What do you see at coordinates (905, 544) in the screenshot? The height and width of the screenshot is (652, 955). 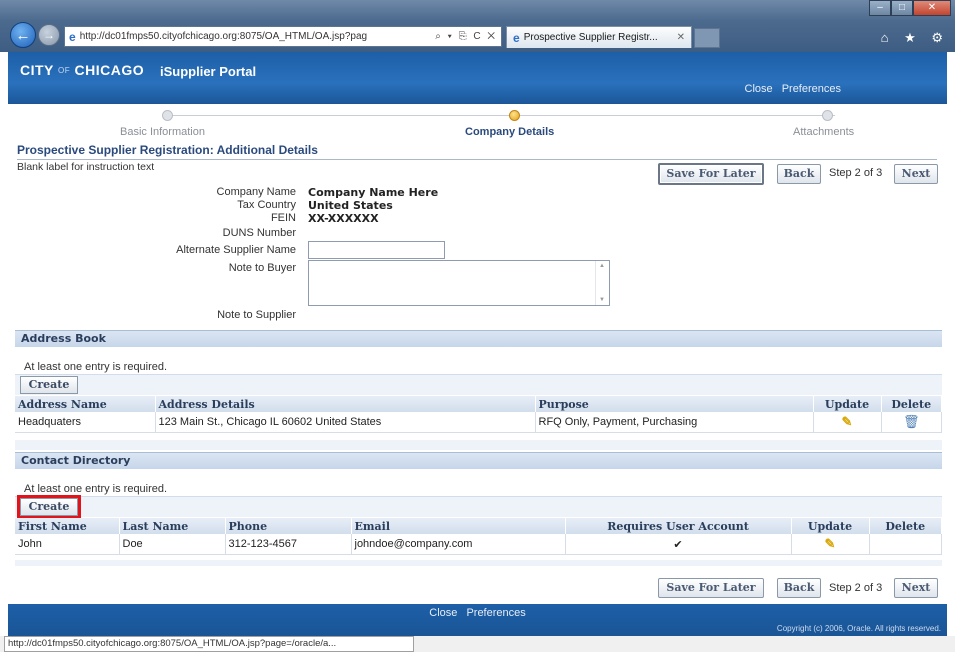 I see `contact-delete-cell` at bounding box center [905, 544].